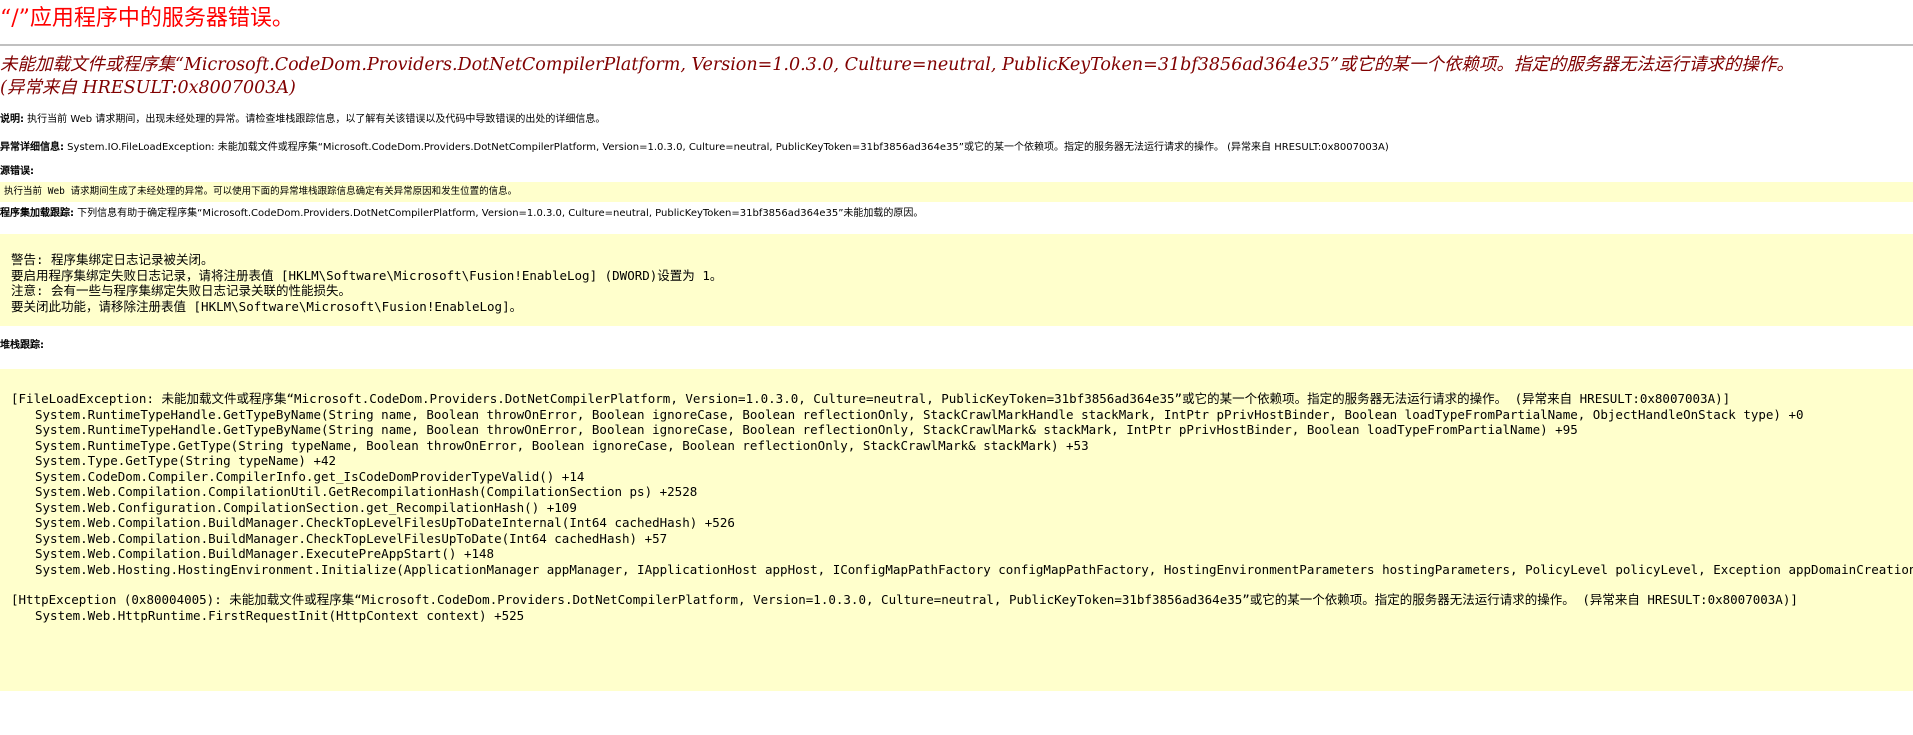 Image resolution: width=1913 pixels, height=735 pixels. I want to click on error-heading-line2: (异常来自 HRESULT:0x8007003A), so click(148, 88).